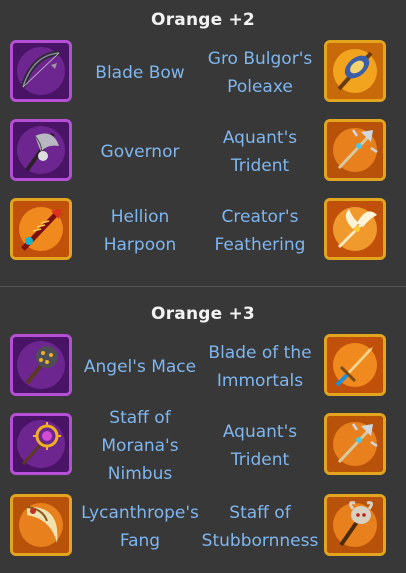 The image size is (406, 573). What do you see at coordinates (355, 525) in the screenshot?
I see `stubborn-staff-icon` at bounding box center [355, 525].